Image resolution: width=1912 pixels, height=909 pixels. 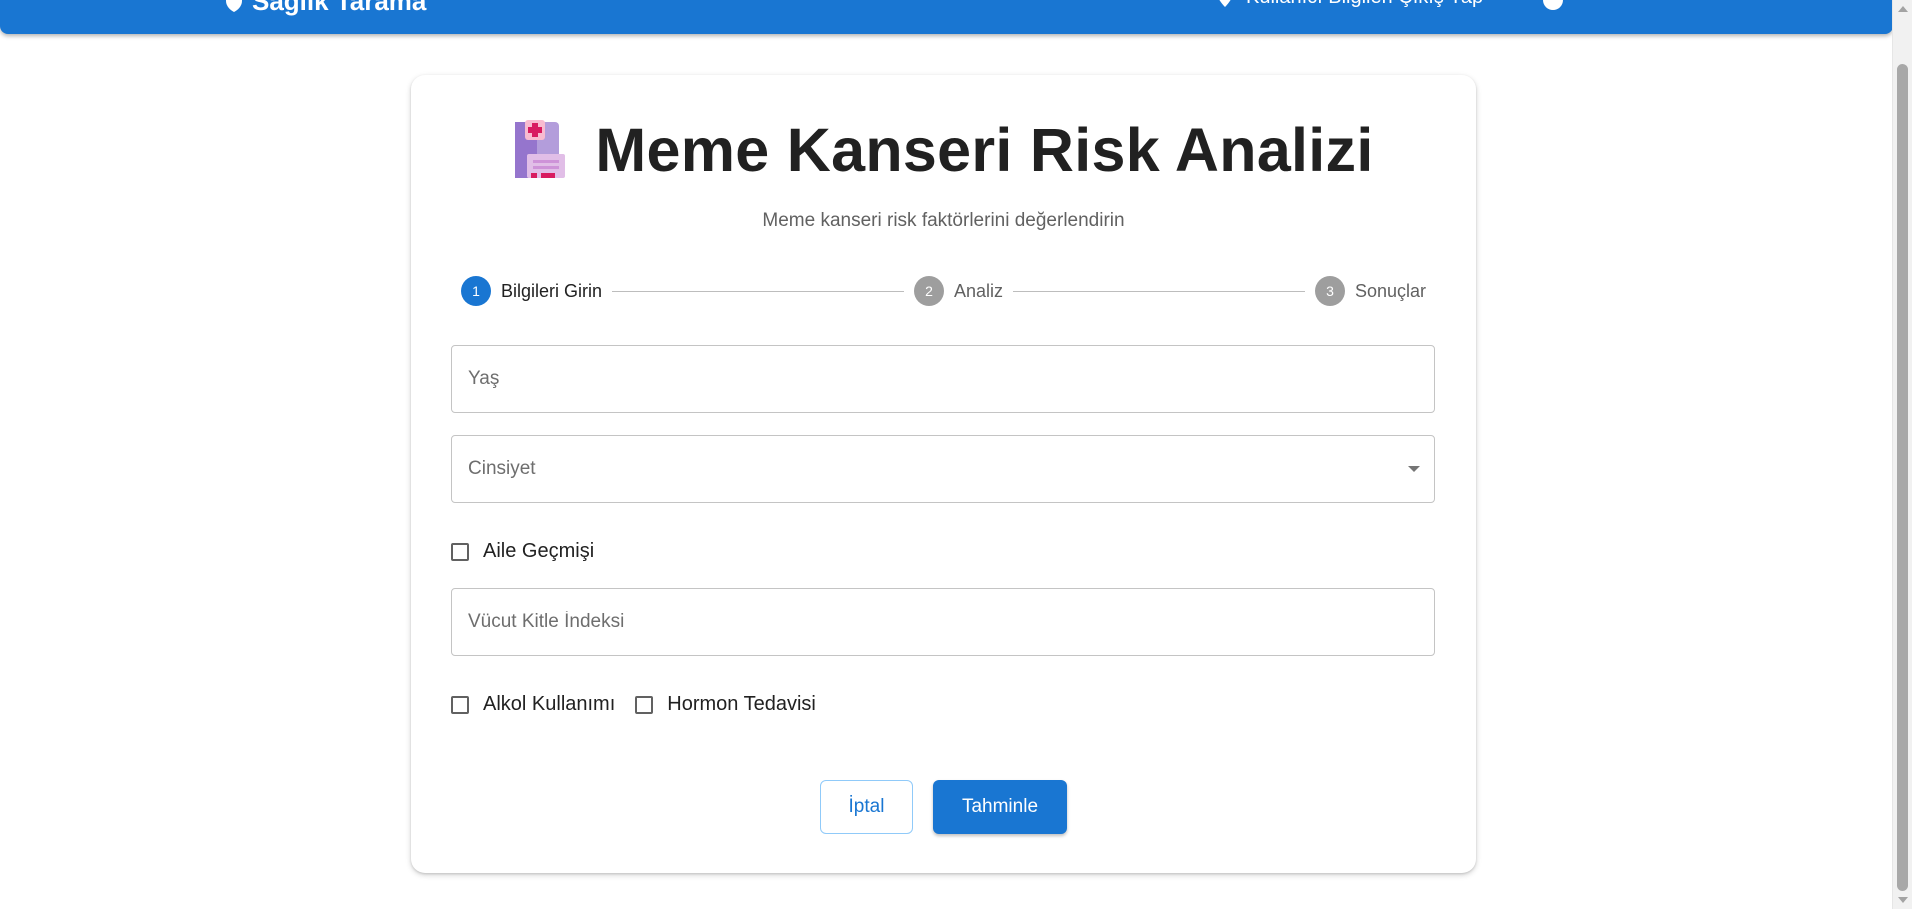 I want to click on scroll-up-arrow-icon, so click(x=1903, y=9).